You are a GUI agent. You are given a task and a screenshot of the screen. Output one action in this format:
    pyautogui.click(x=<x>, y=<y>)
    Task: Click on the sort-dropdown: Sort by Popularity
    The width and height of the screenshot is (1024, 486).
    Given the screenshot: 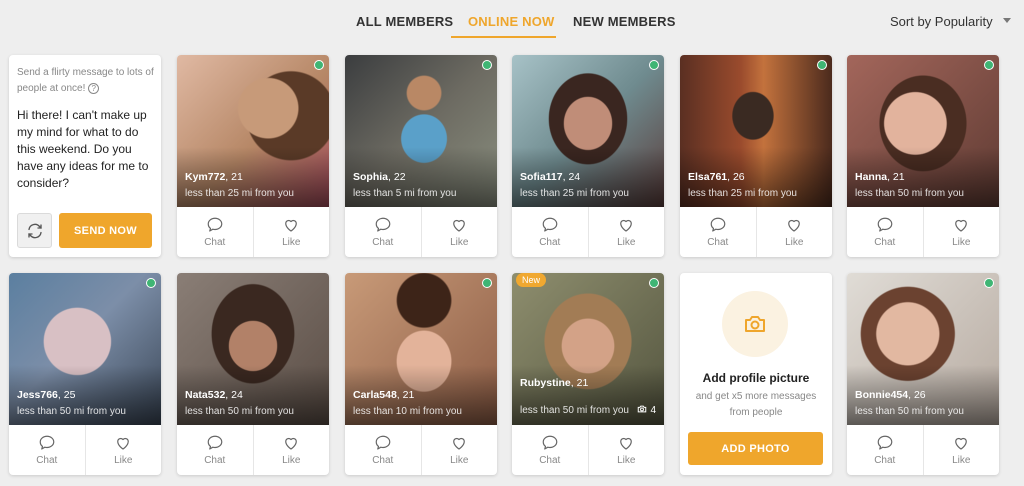 What is the action you would take?
    pyautogui.click(x=950, y=21)
    